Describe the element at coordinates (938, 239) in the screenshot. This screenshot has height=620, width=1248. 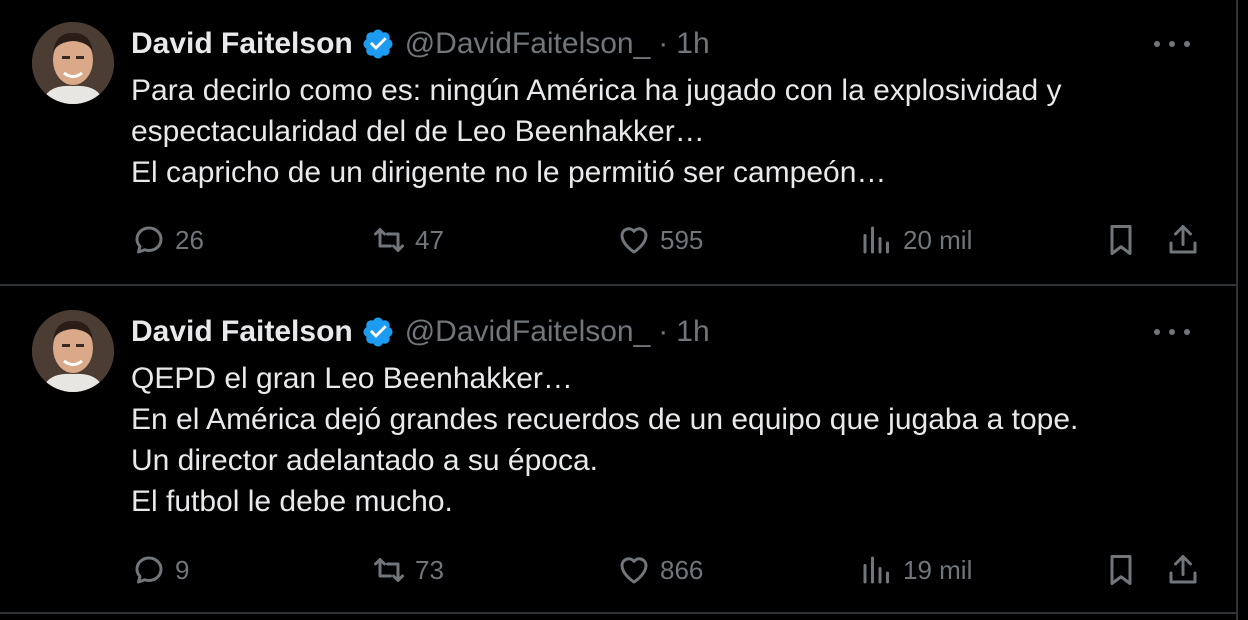
I see `views-count: 20 mil` at that location.